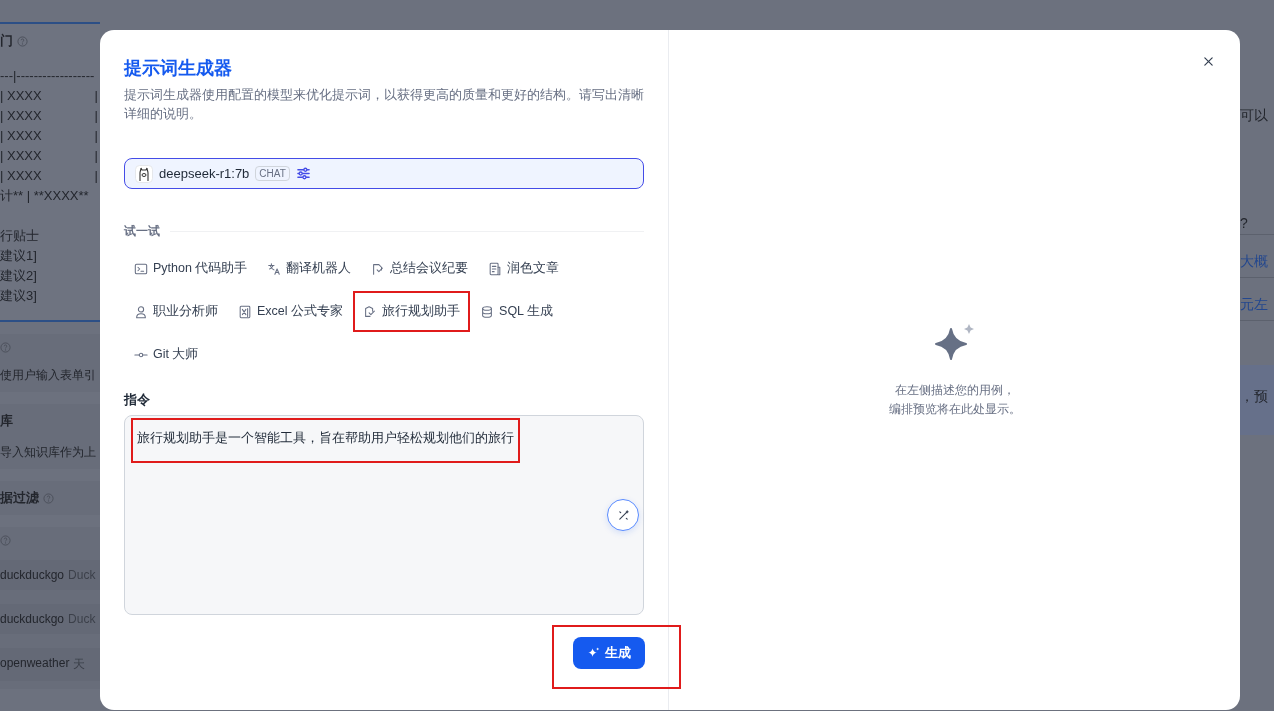 This screenshot has height=711, width=1274. I want to click on example-item: SQL 生成, so click(517, 311).